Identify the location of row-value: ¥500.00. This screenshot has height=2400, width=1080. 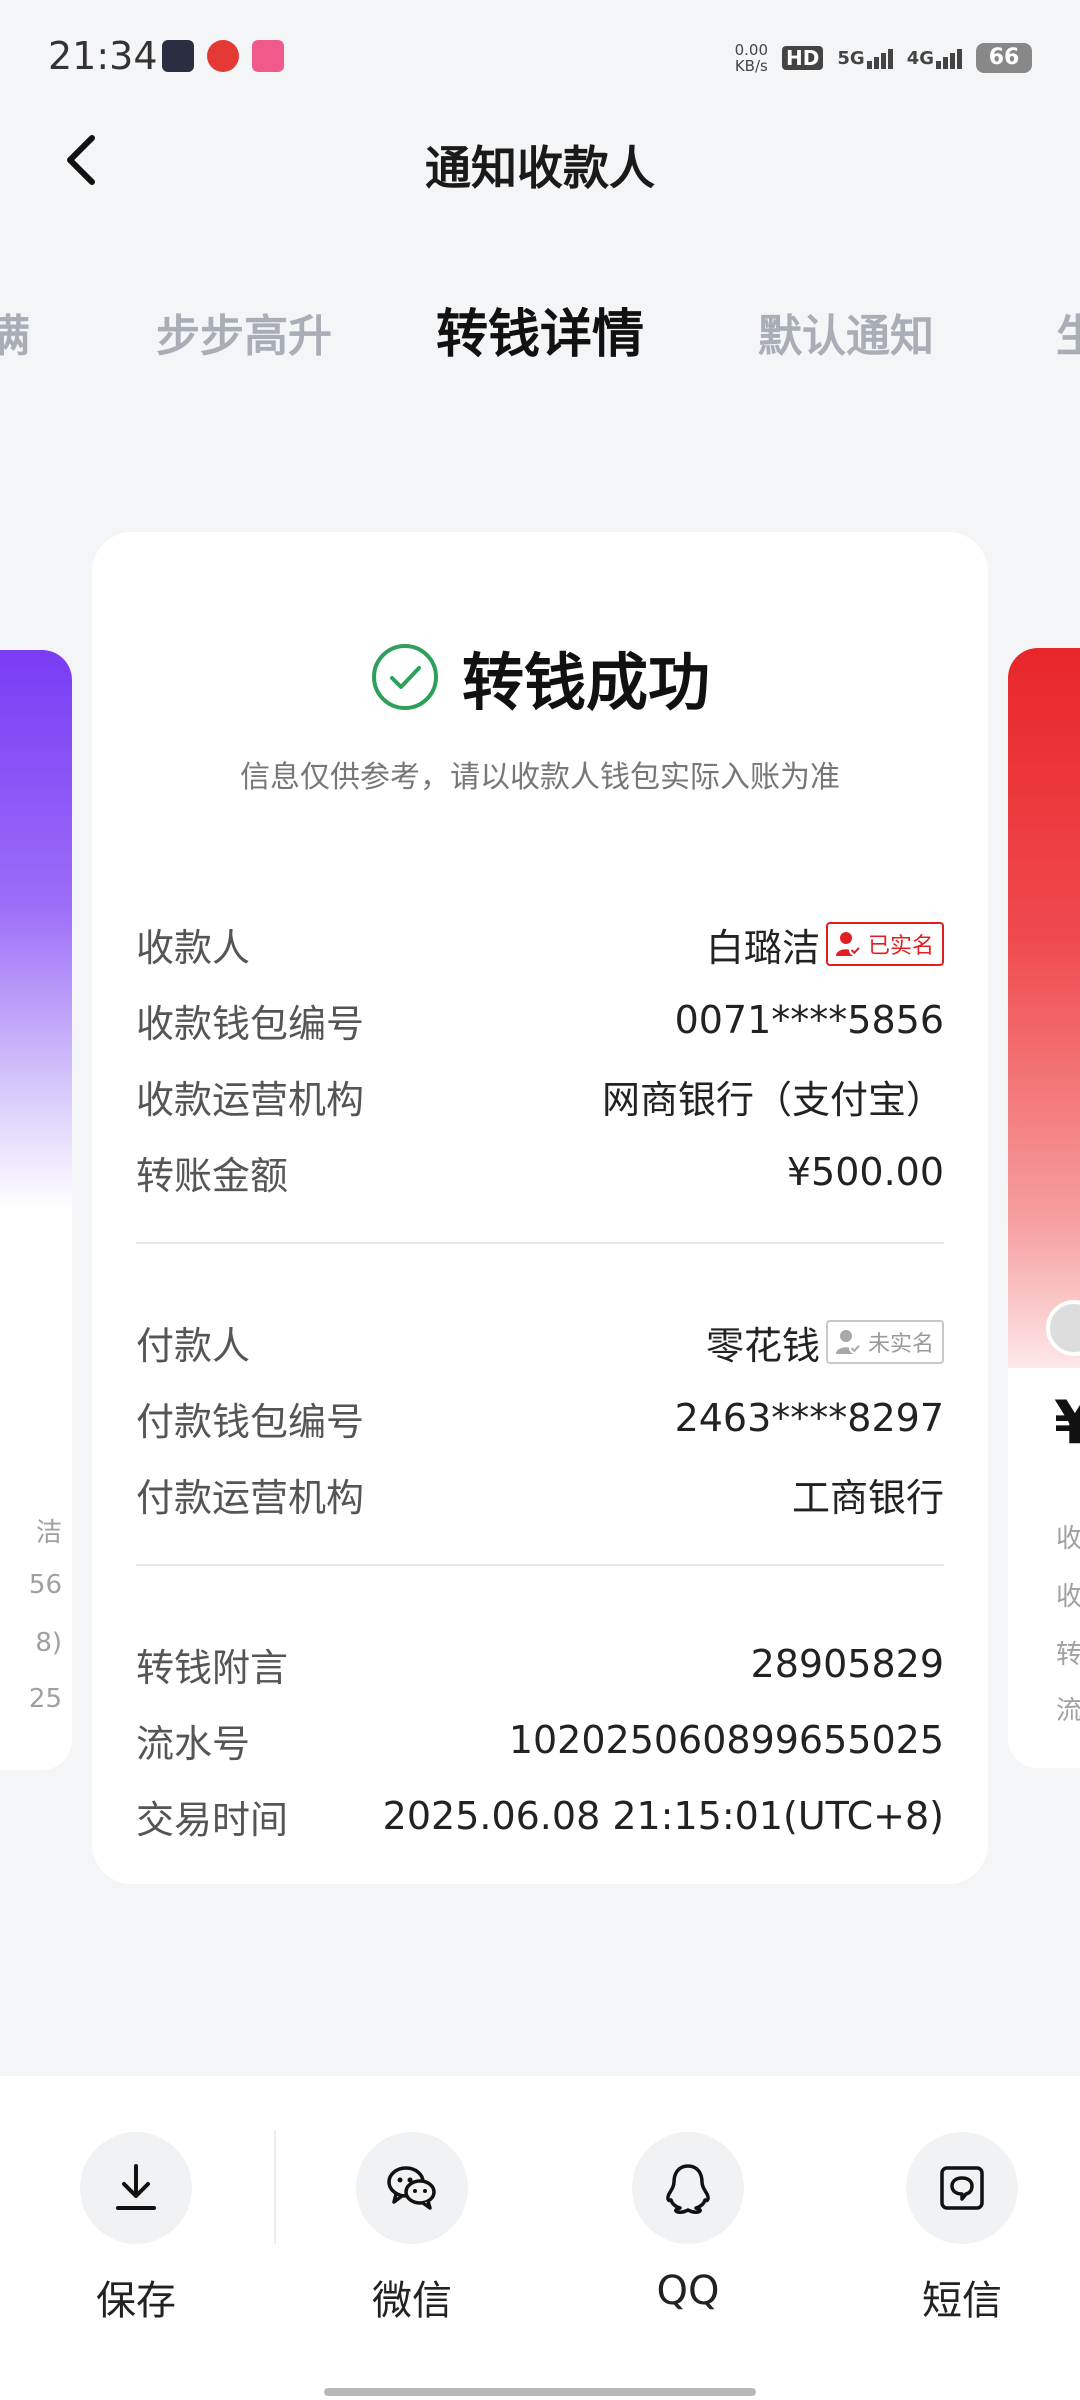
(865, 1172).